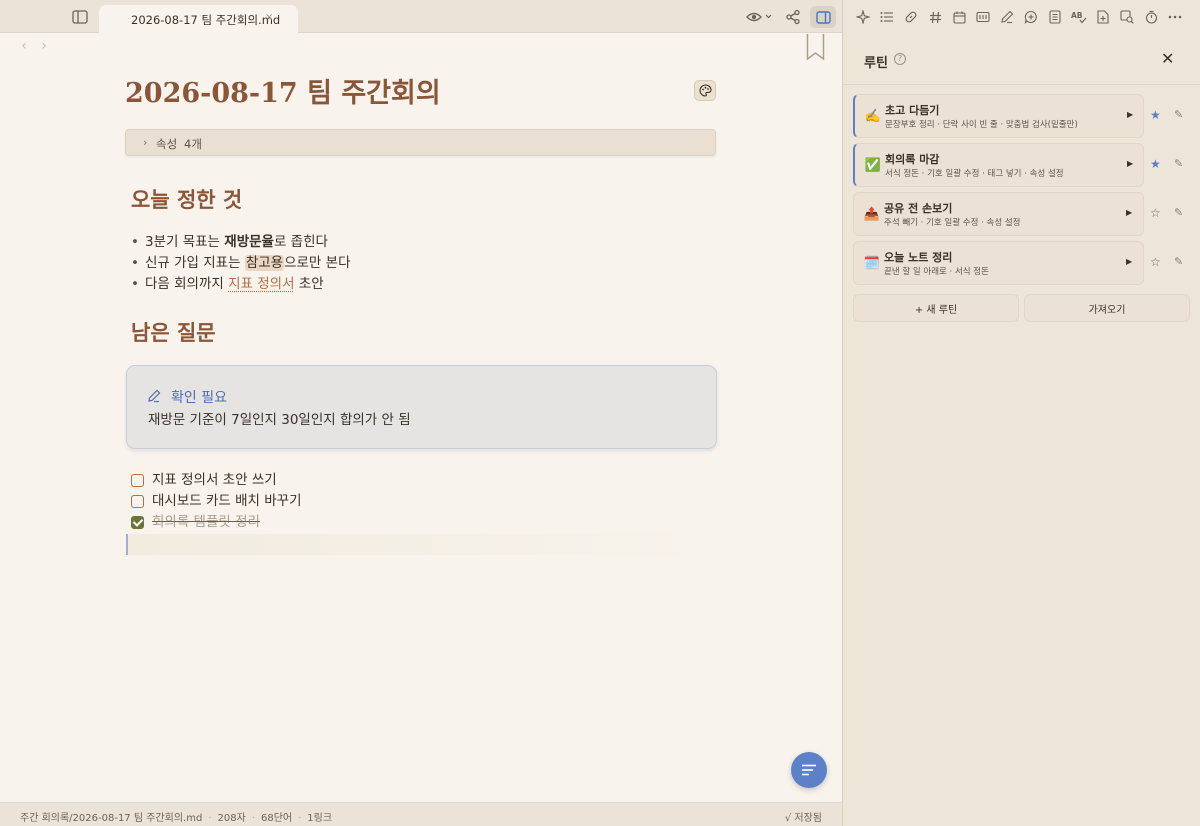 This screenshot has width=1200, height=826. What do you see at coordinates (872, 214) in the screenshot?
I see `routine-emoji: 📤` at bounding box center [872, 214].